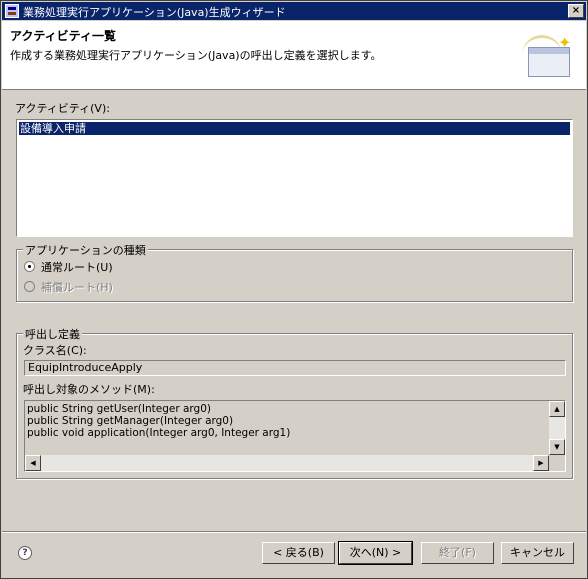  What do you see at coordinates (25, 553) in the screenshot?
I see `help-icon: ?` at bounding box center [25, 553].